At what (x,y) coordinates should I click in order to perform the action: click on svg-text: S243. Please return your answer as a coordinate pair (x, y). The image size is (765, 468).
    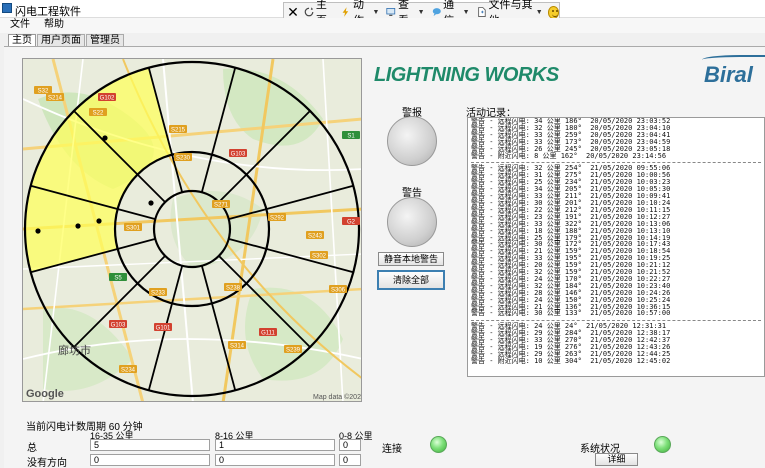
    Looking at the image, I should click on (315, 237).